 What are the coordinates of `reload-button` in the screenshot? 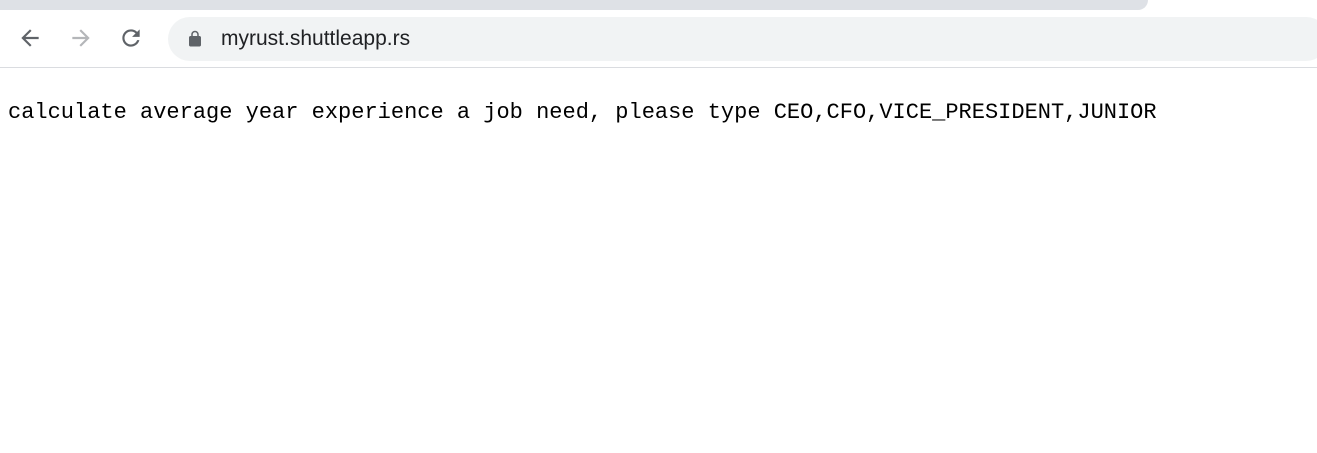 It's located at (131, 38).